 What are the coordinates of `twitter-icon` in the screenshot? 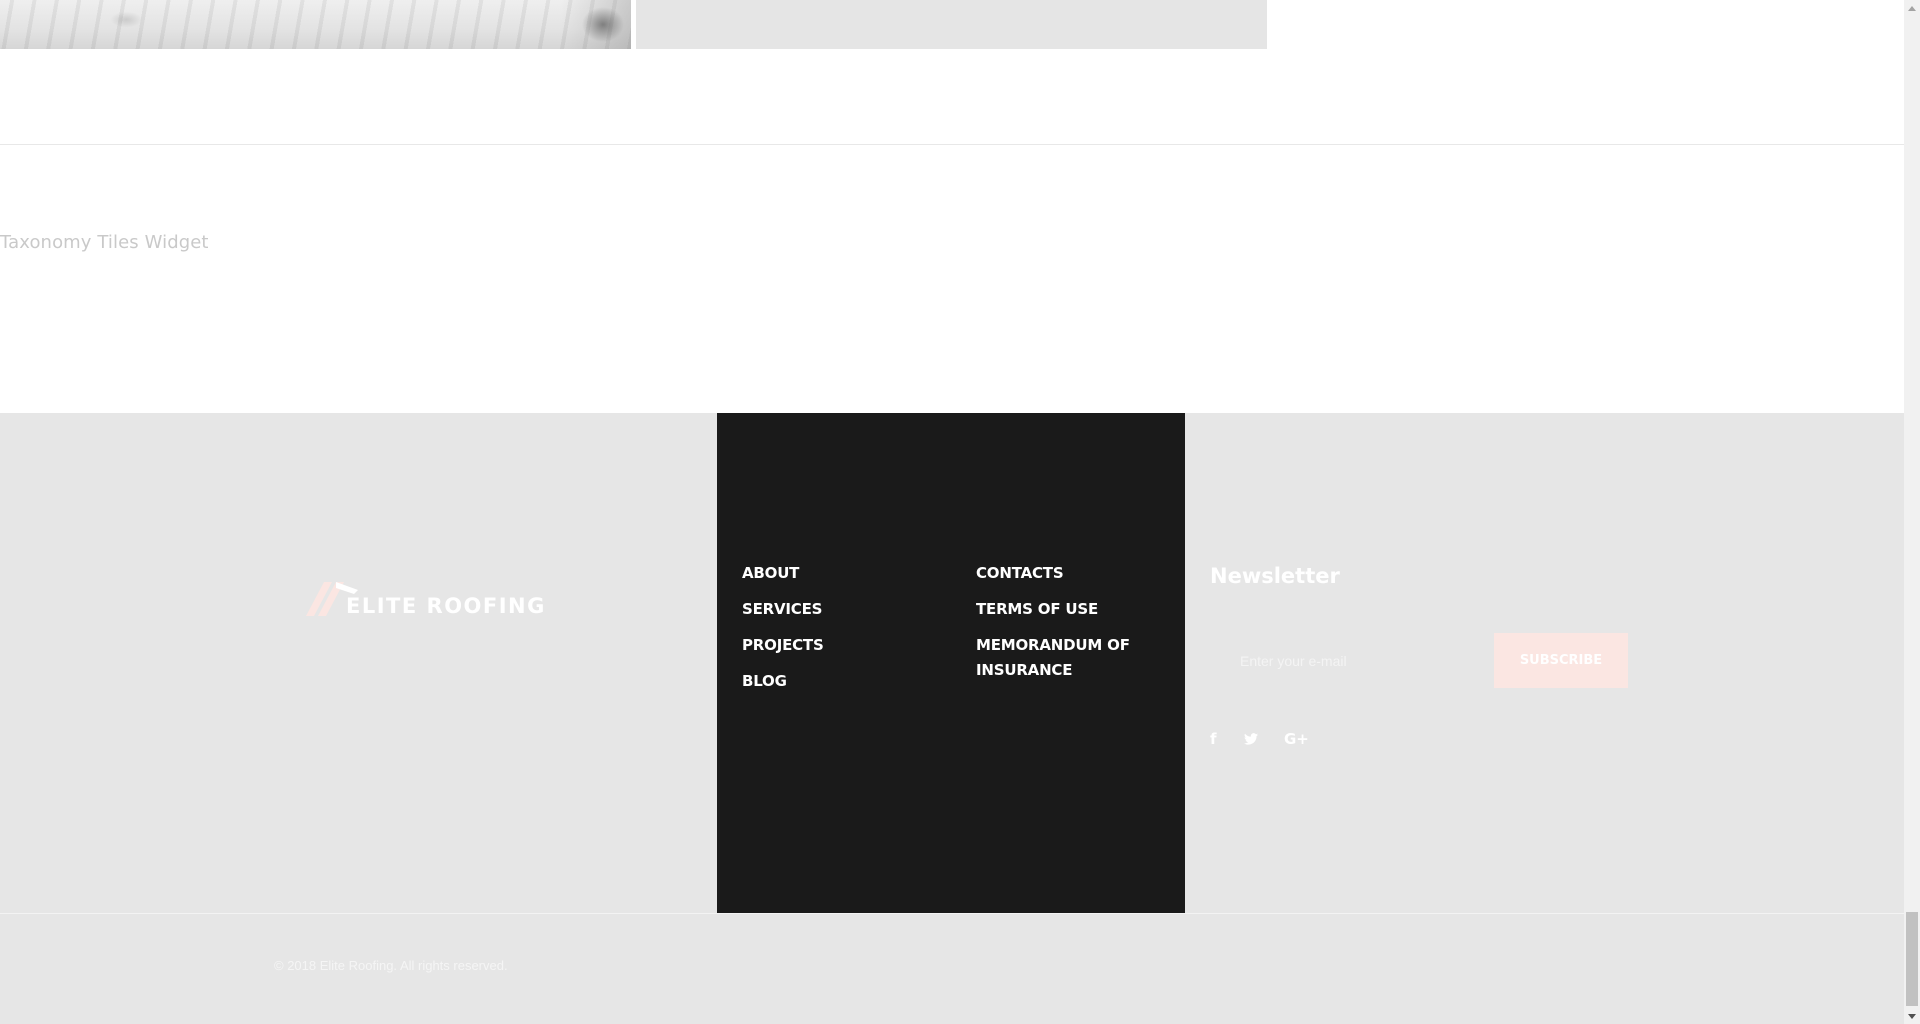 It's located at (1251, 739).